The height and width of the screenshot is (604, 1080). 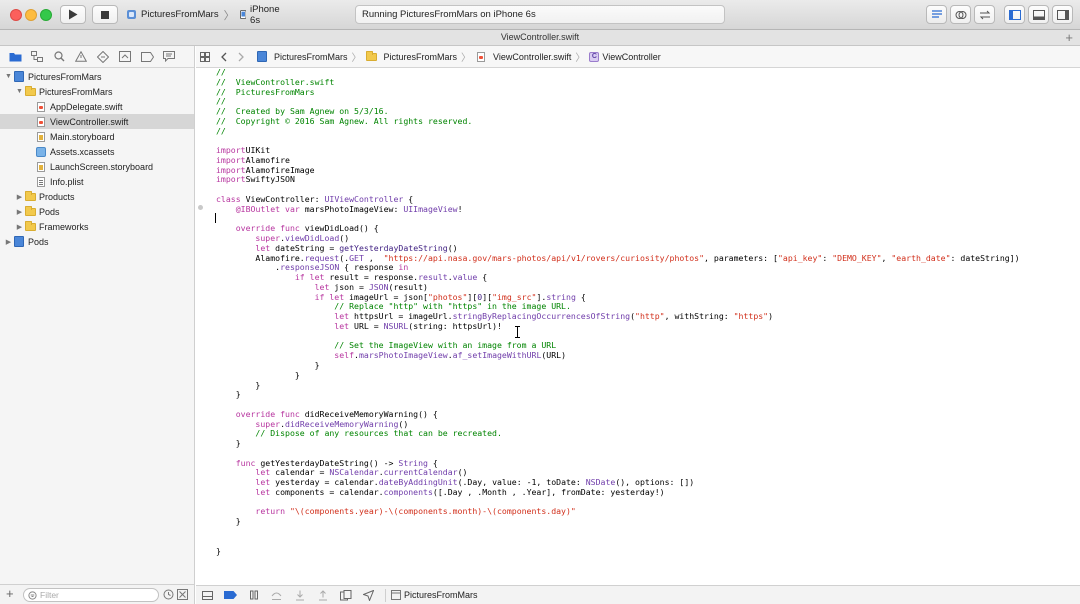 What do you see at coordinates (97, 121) in the screenshot?
I see `navigator-item: ViewController.swift` at bounding box center [97, 121].